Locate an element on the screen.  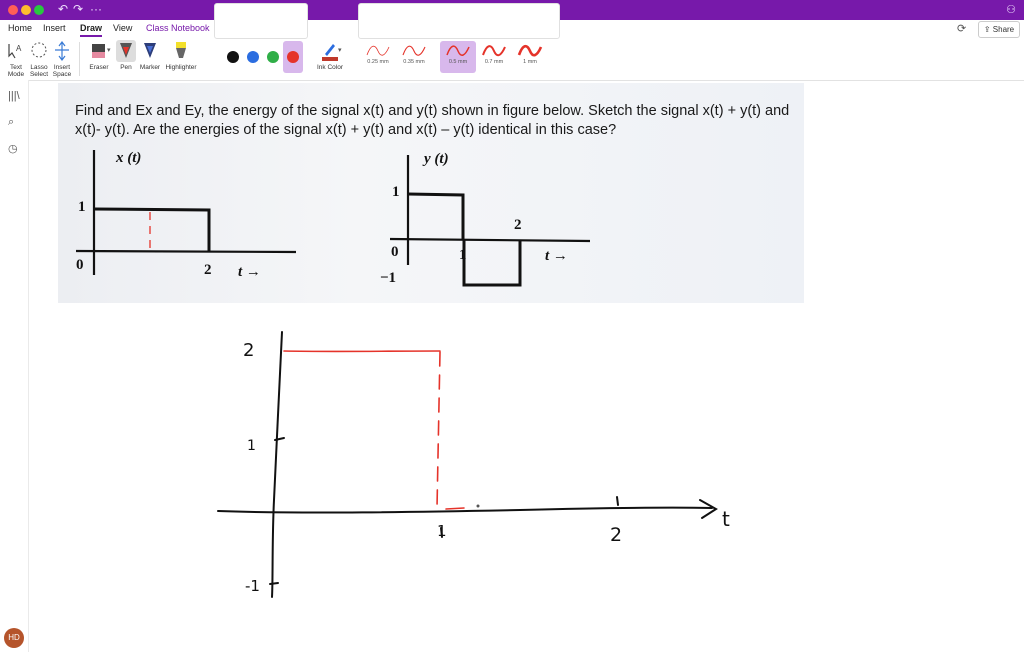
fig-y-t-label: t → is located at coordinates (556, 256).